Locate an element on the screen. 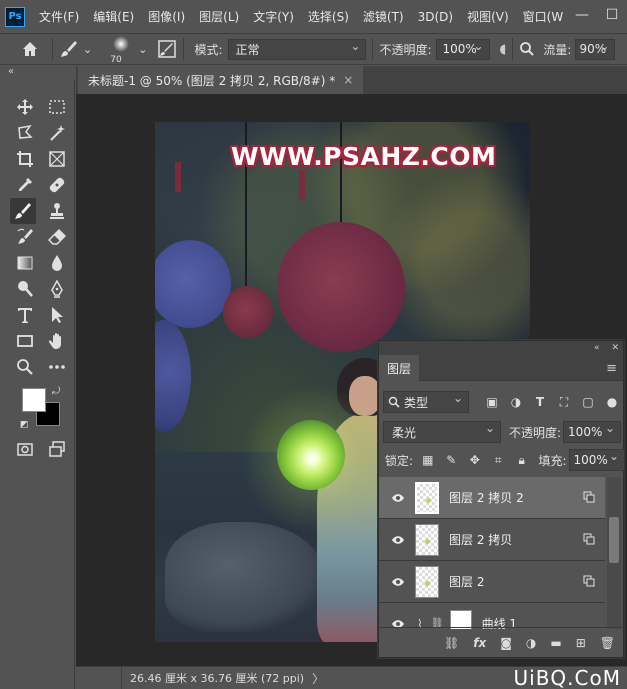  lasso-tool is located at coordinates (25, 133).